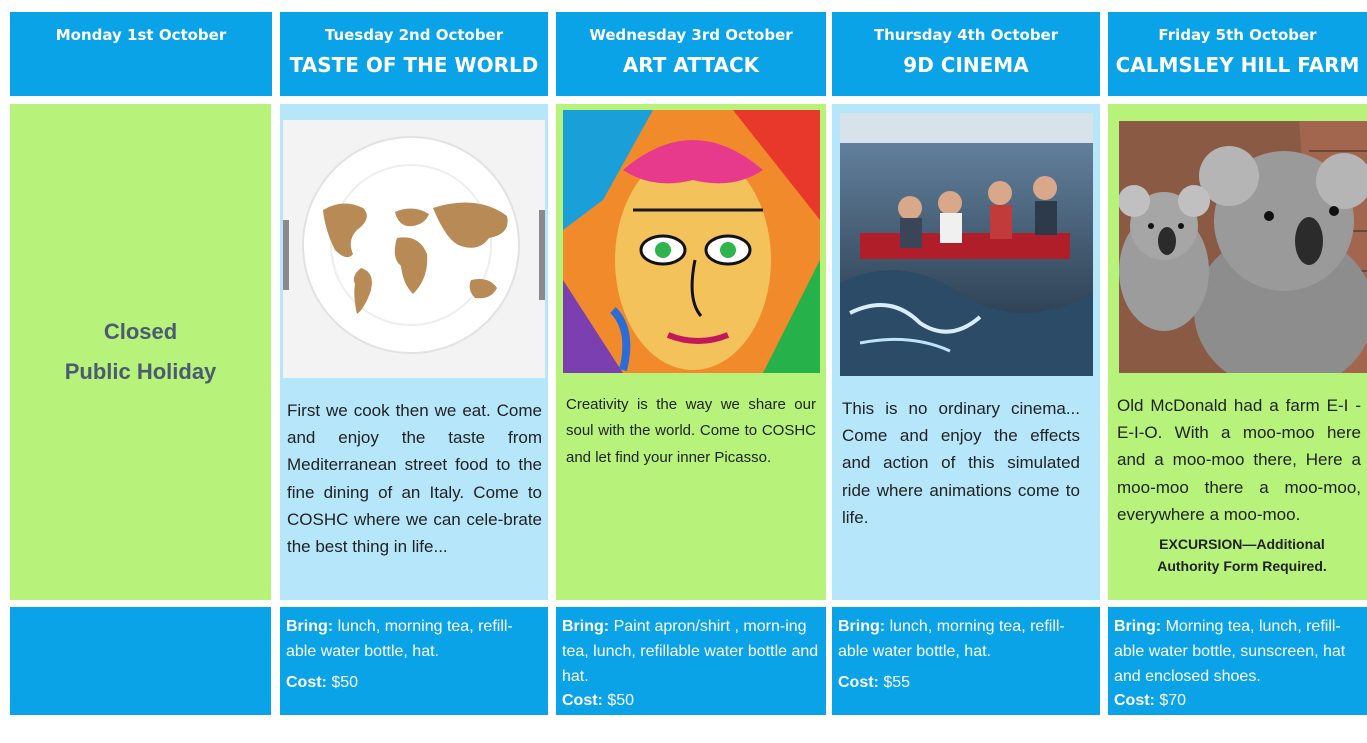  I want to click on activity-title: ART ATTACK, so click(691, 65).